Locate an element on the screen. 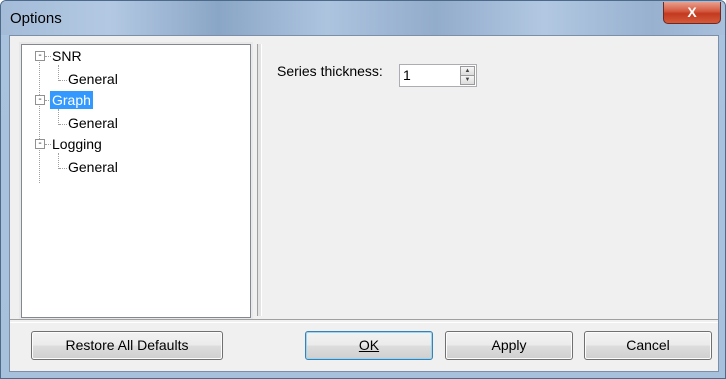 The width and height of the screenshot is (726, 379). button-bar-divider is located at coordinates (364, 321).